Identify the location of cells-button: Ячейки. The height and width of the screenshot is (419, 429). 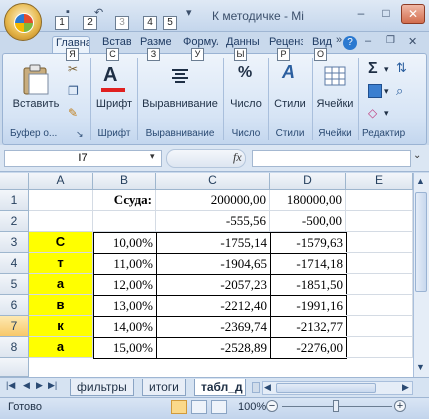
(335, 89).